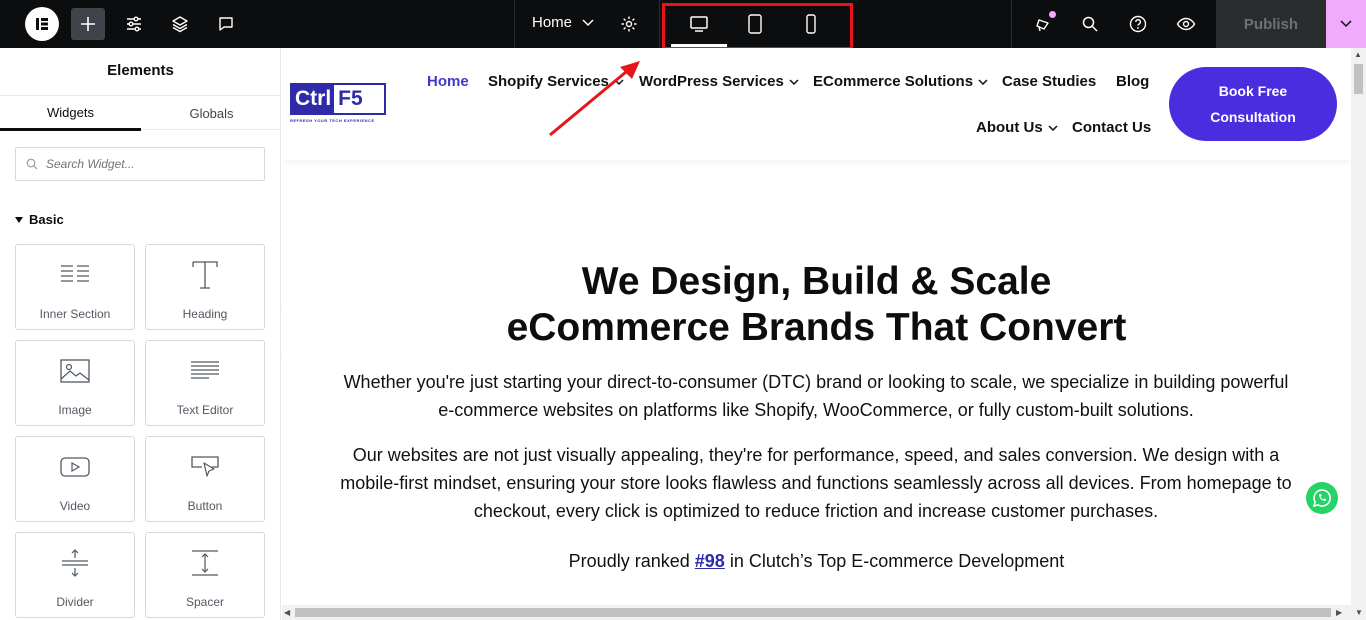 This screenshot has height=620, width=1366. Describe the element at coordinates (75, 287) in the screenshot. I see `widget-inner-section: Inner Section` at that location.